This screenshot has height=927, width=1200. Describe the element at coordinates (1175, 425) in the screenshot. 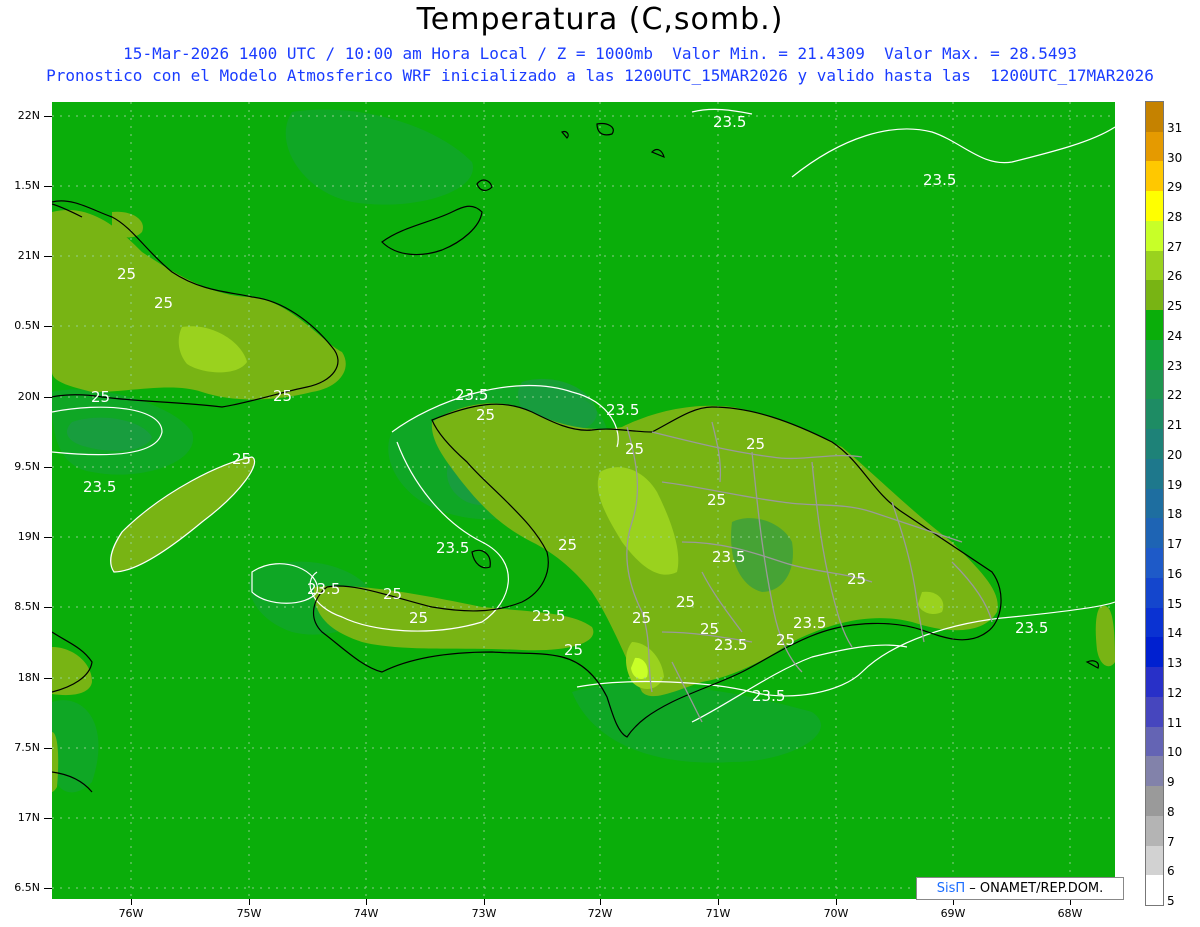

I see `color-scale-label: 21` at that location.